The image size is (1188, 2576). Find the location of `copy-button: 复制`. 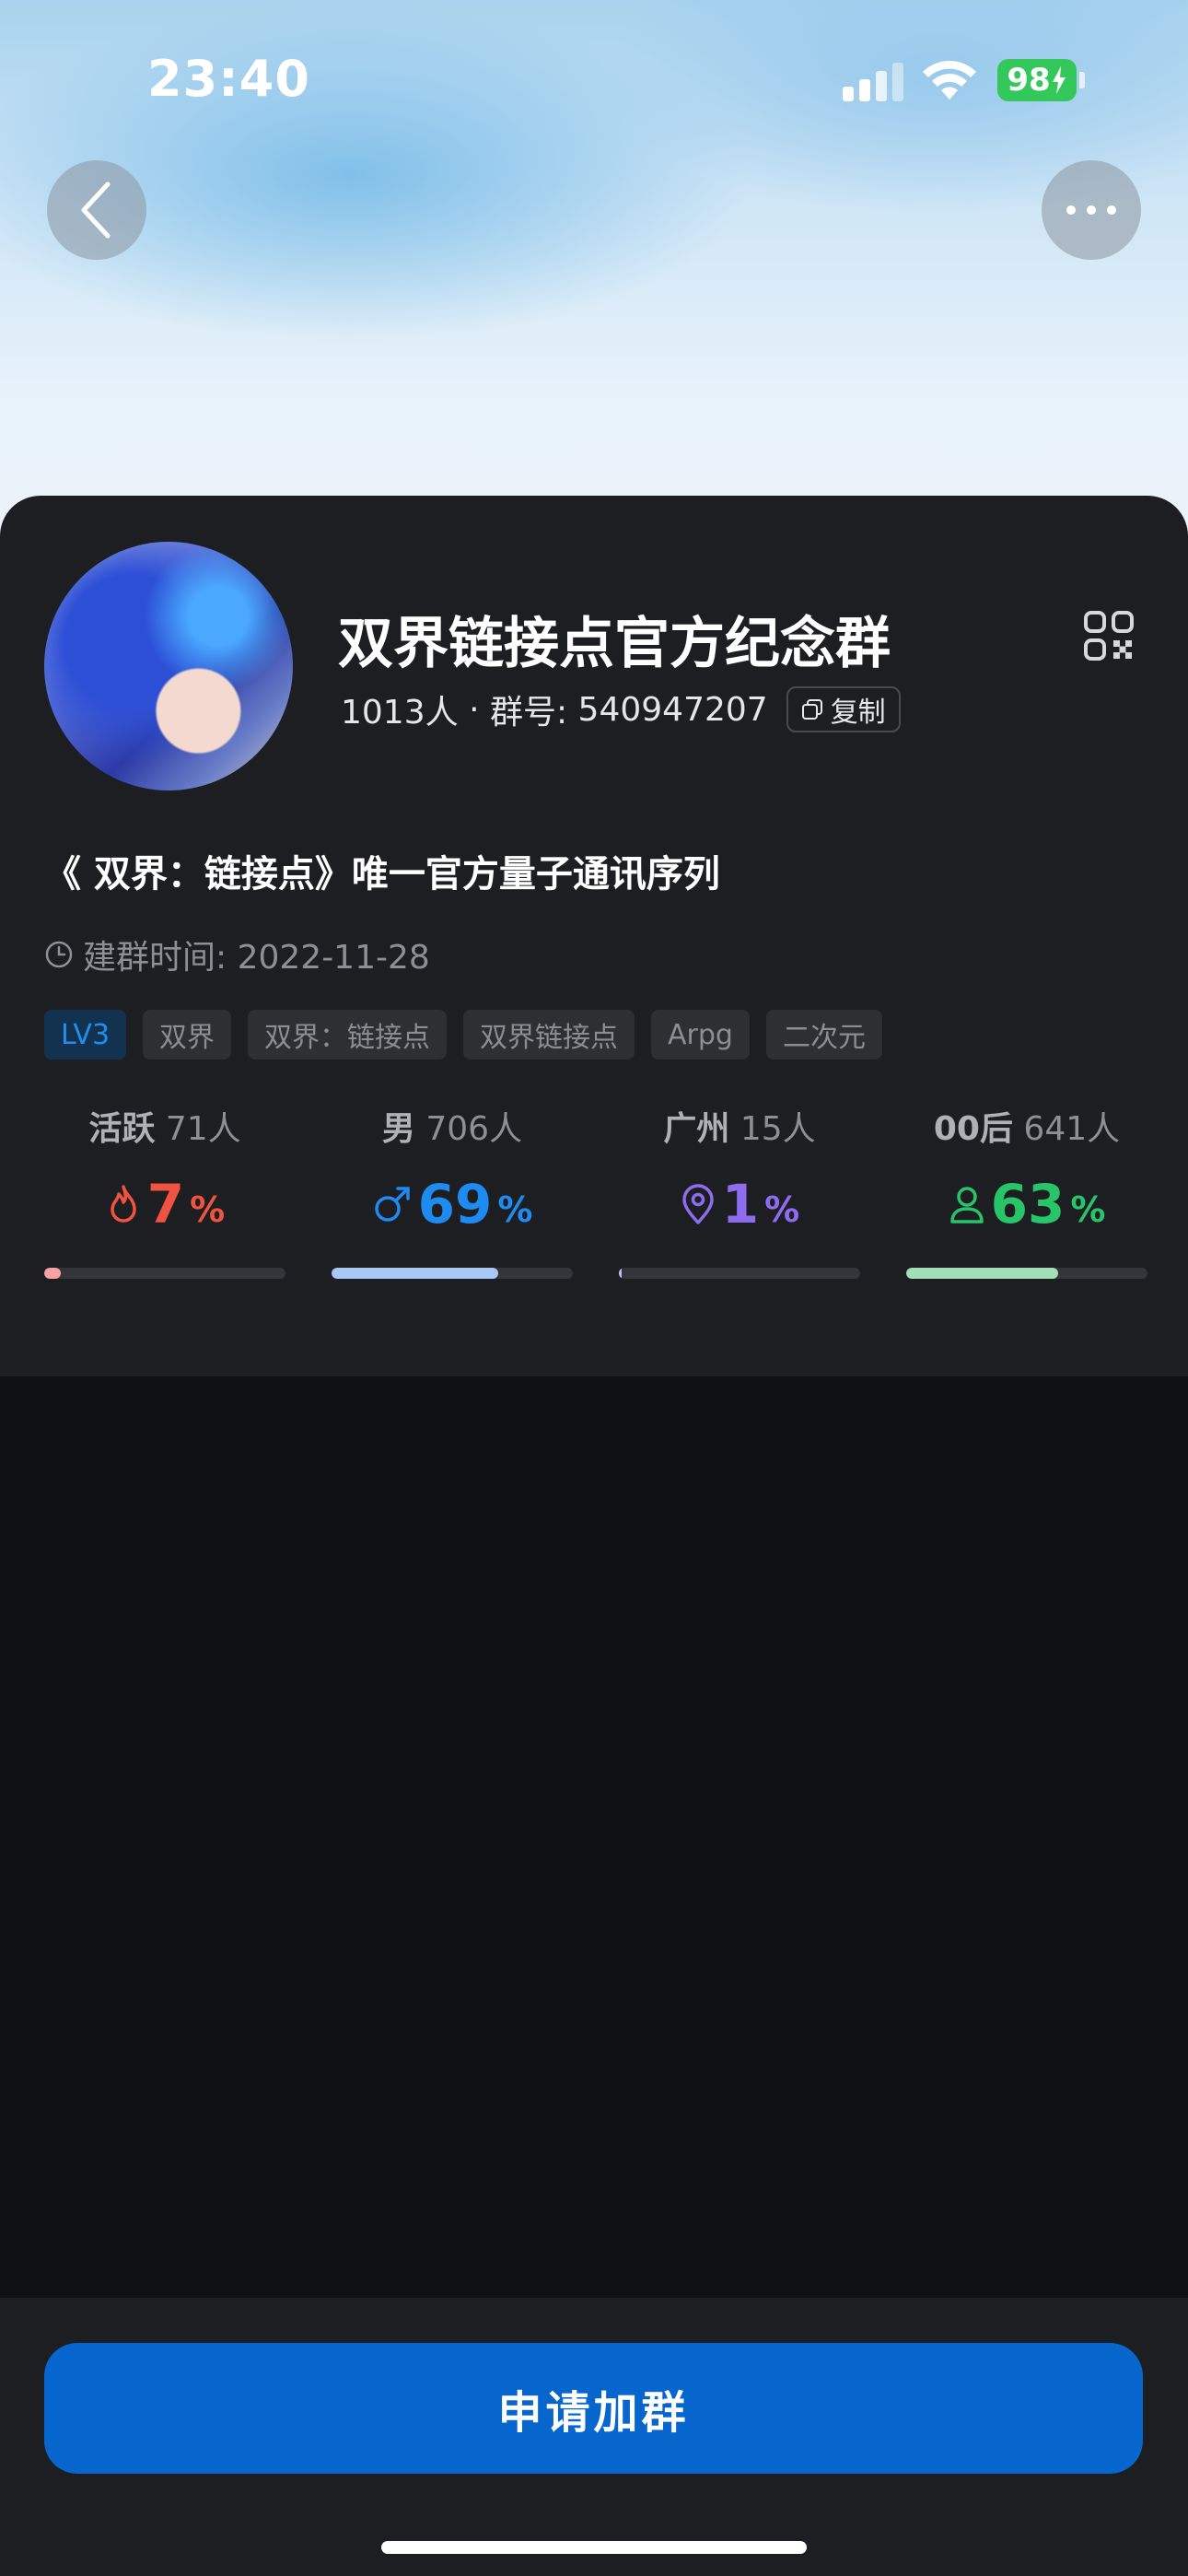

copy-button: 复制 is located at coordinates (843, 709).